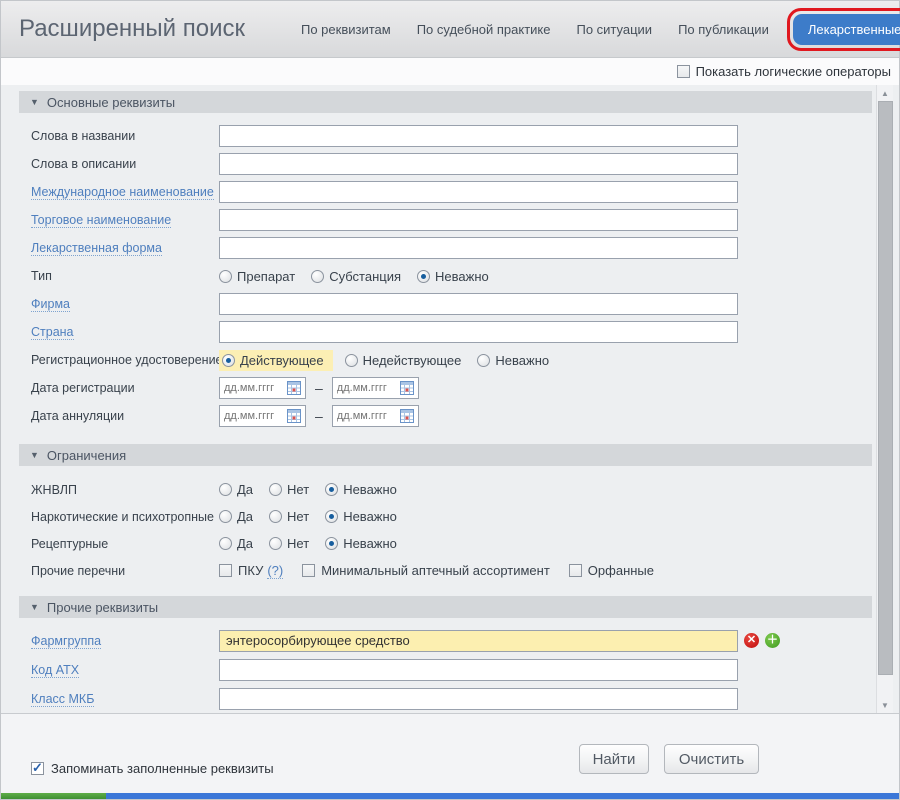 This screenshot has width=900, height=800. What do you see at coordinates (478, 698) in the screenshot?
I see `mkb-class-input` at bounding box center [478, 698].